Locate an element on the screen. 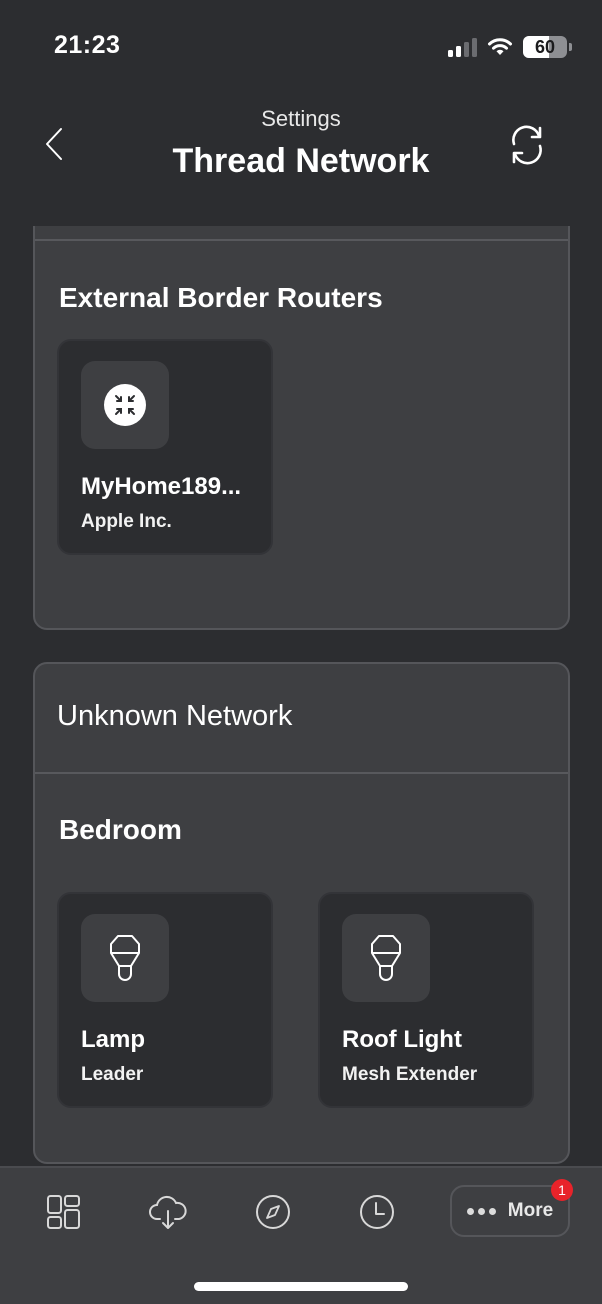 The width and height of the screenshot is (602, 1304). more-label: More is located at coordinates (530, 1210).